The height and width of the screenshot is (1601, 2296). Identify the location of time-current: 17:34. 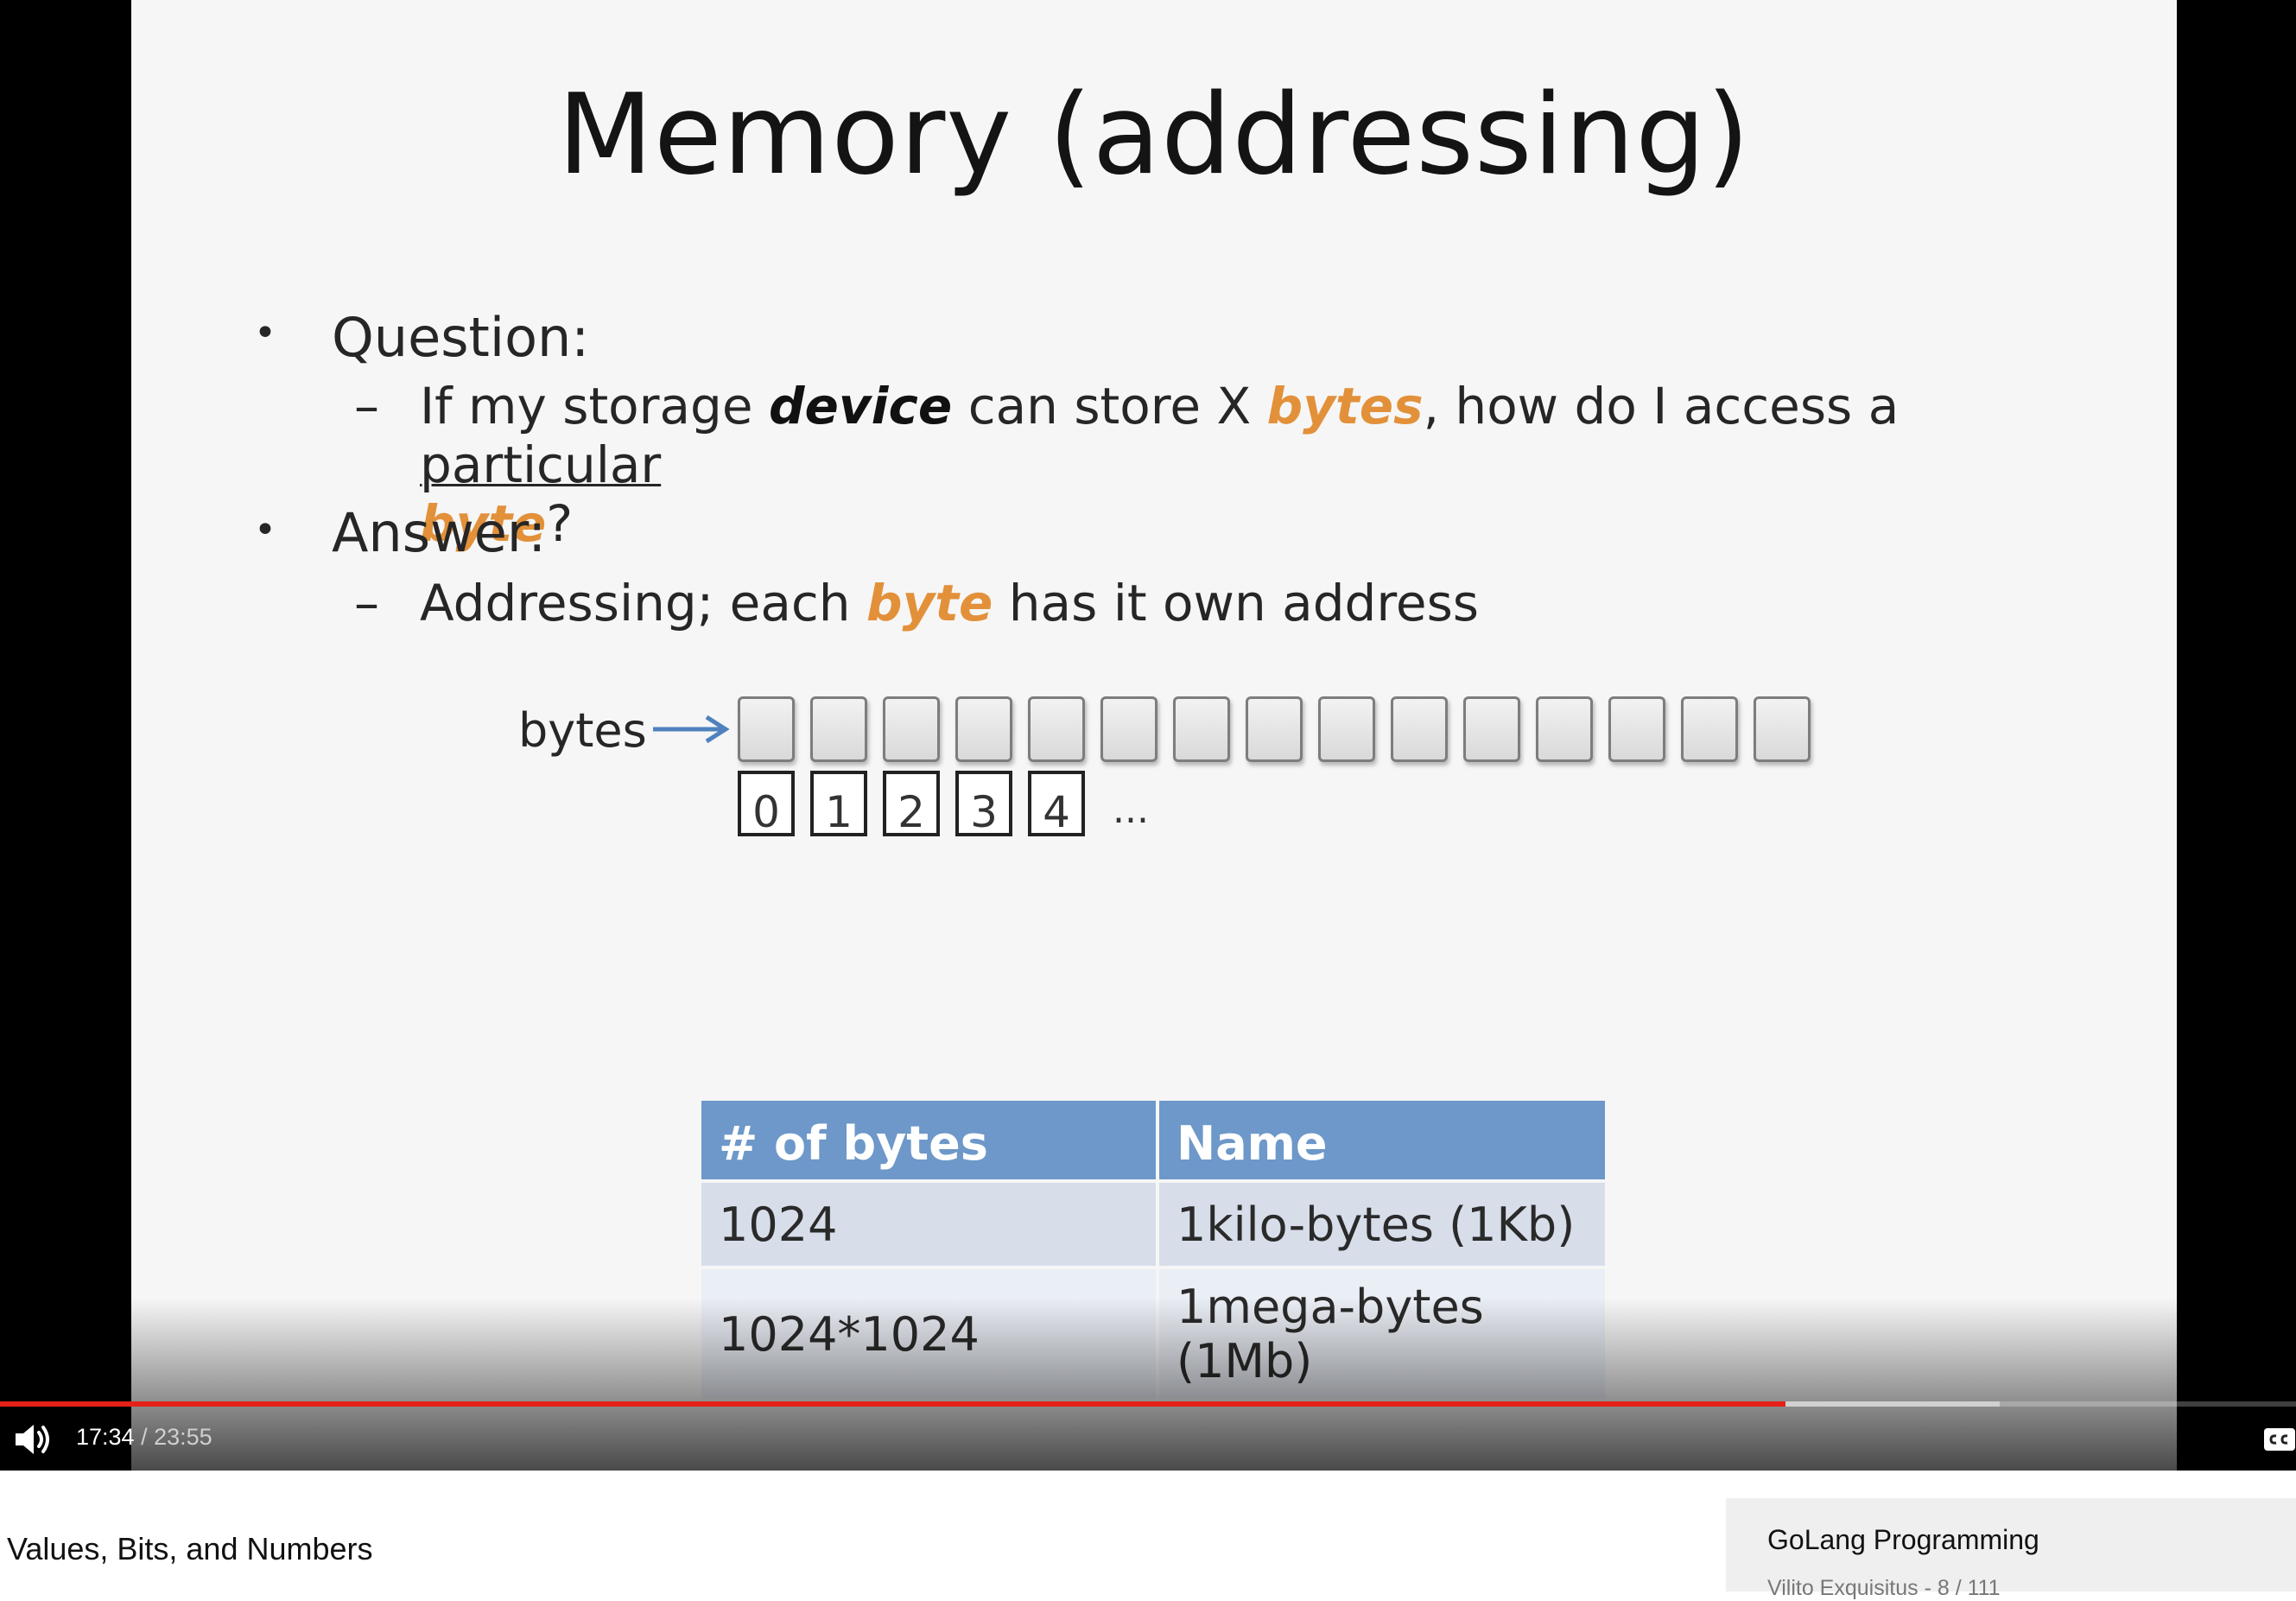
(105, 1437).